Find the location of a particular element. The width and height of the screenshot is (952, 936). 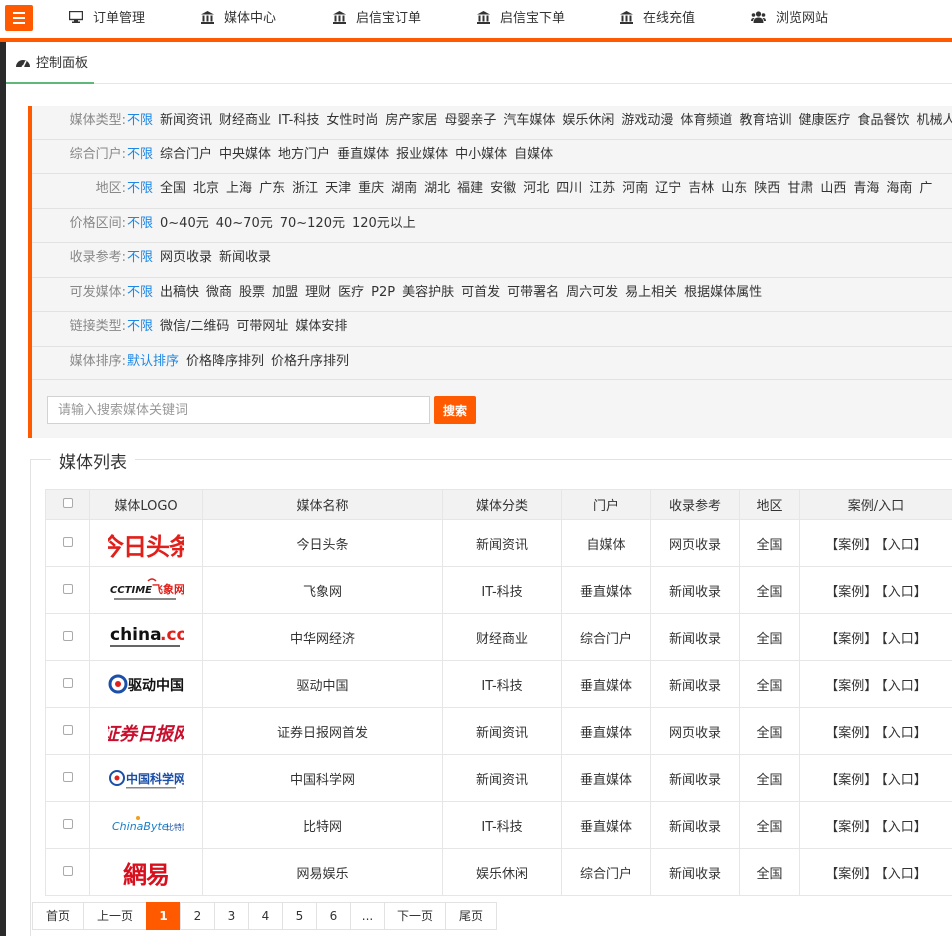

pager-button: 6 is located at coordinates (333, 916).